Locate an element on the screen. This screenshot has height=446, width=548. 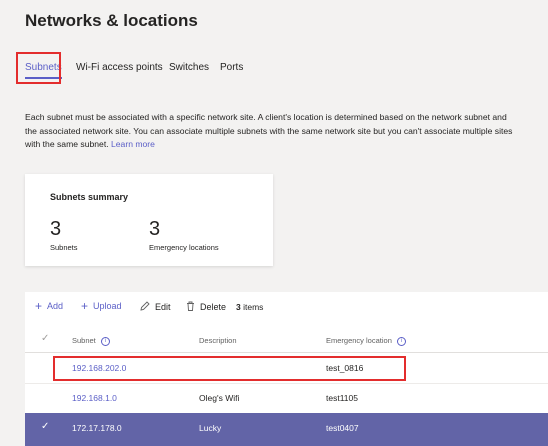
upload-label: Upload is located at coordinates (107, 306).